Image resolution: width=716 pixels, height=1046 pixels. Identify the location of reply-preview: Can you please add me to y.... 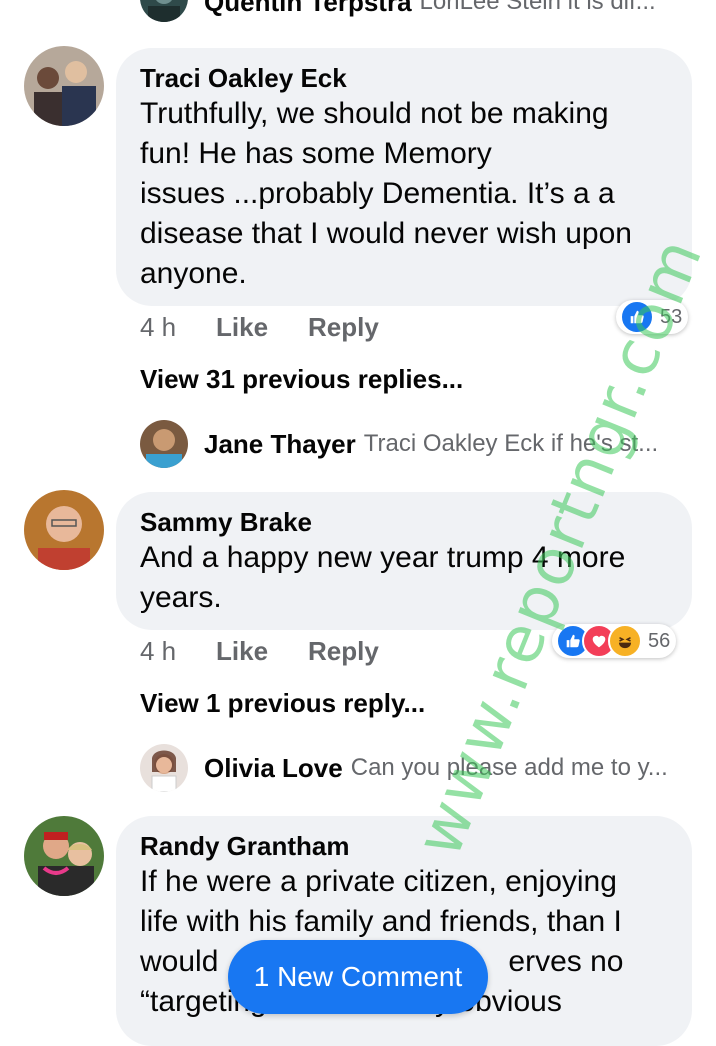
(509, 767).